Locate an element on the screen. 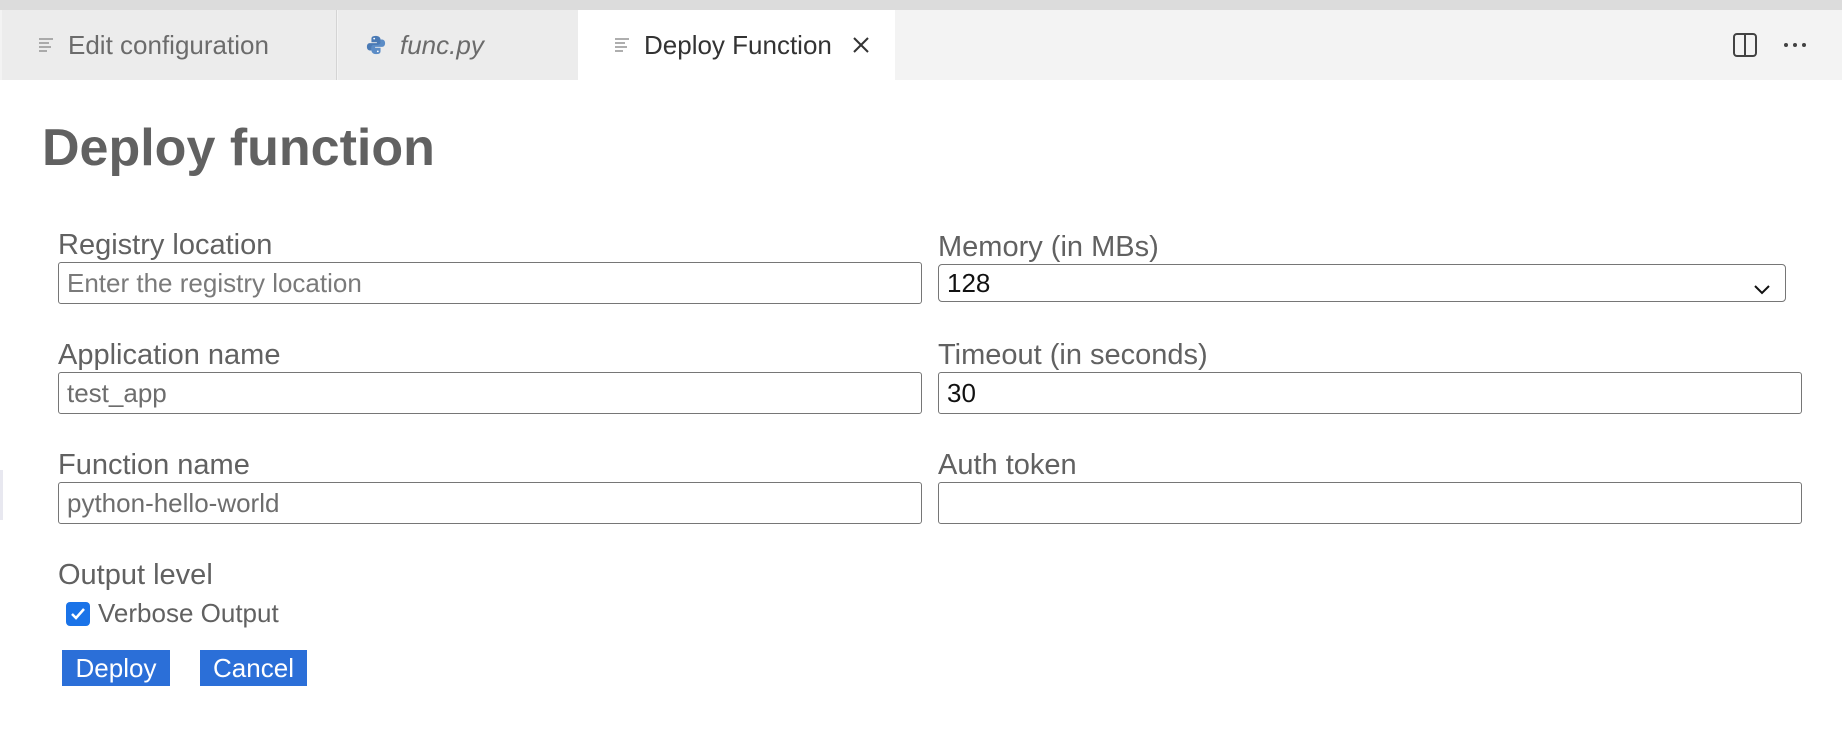 This screenshot has width=1842, height=746. verbose-output-label: Verbose Output is located at coordinates (188, 613).